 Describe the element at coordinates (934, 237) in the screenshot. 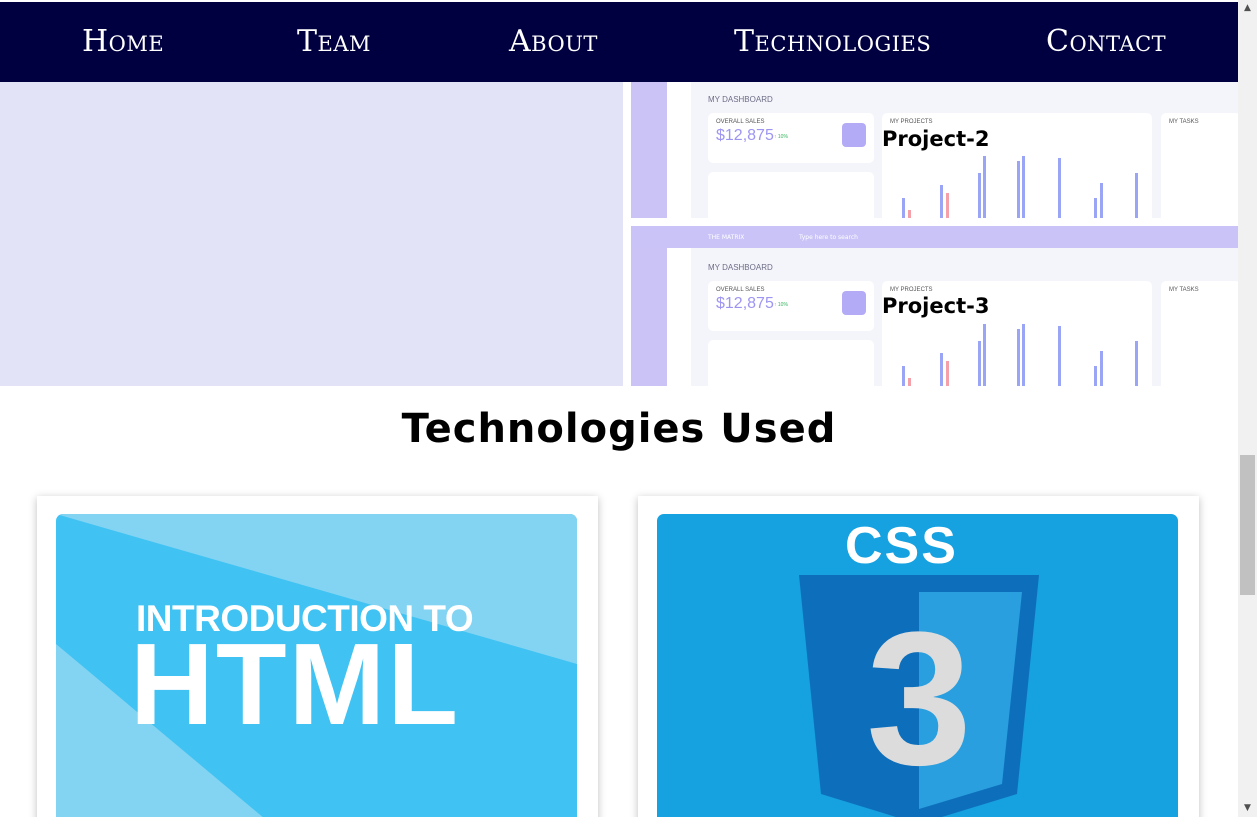

I see `dashboard-topbar: THE MATRIX Type here to search` at that location.